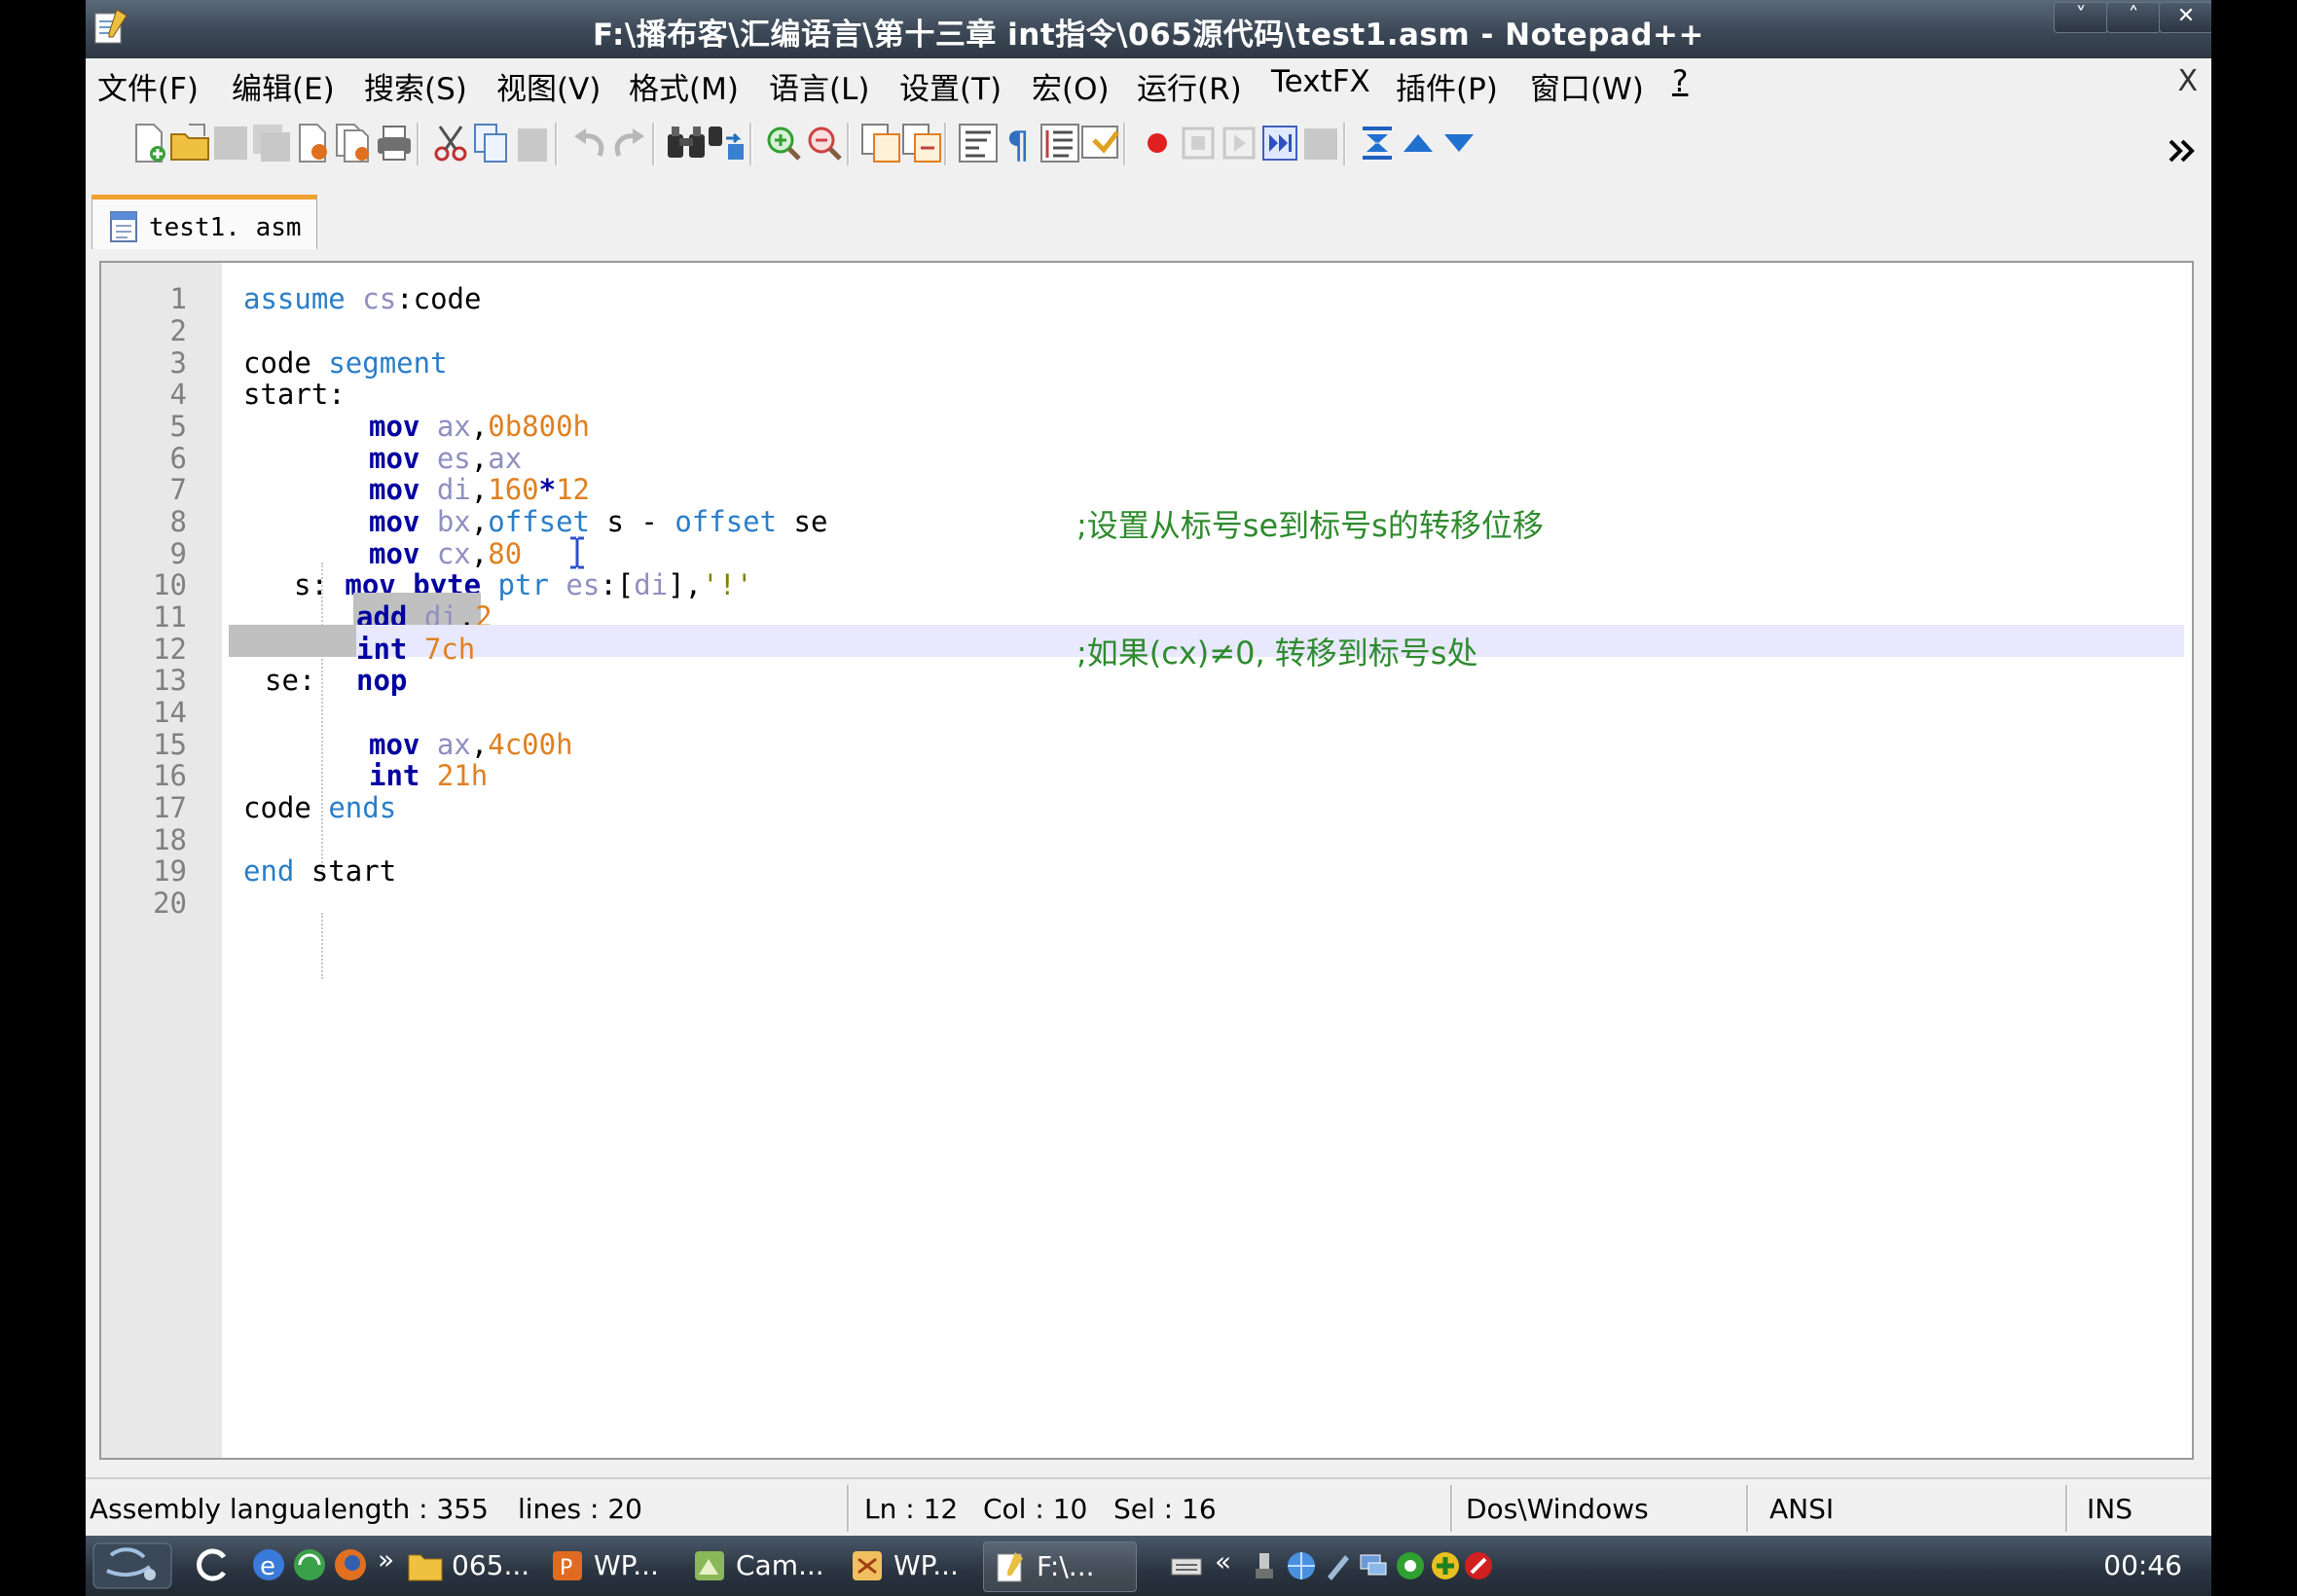 Image resolution: width=2297 pixels, height=1596 pixels. What do you see at coordinates (170, 903) in the screenshot?
I see `line-number: 20` at bounding box center [170, 903].